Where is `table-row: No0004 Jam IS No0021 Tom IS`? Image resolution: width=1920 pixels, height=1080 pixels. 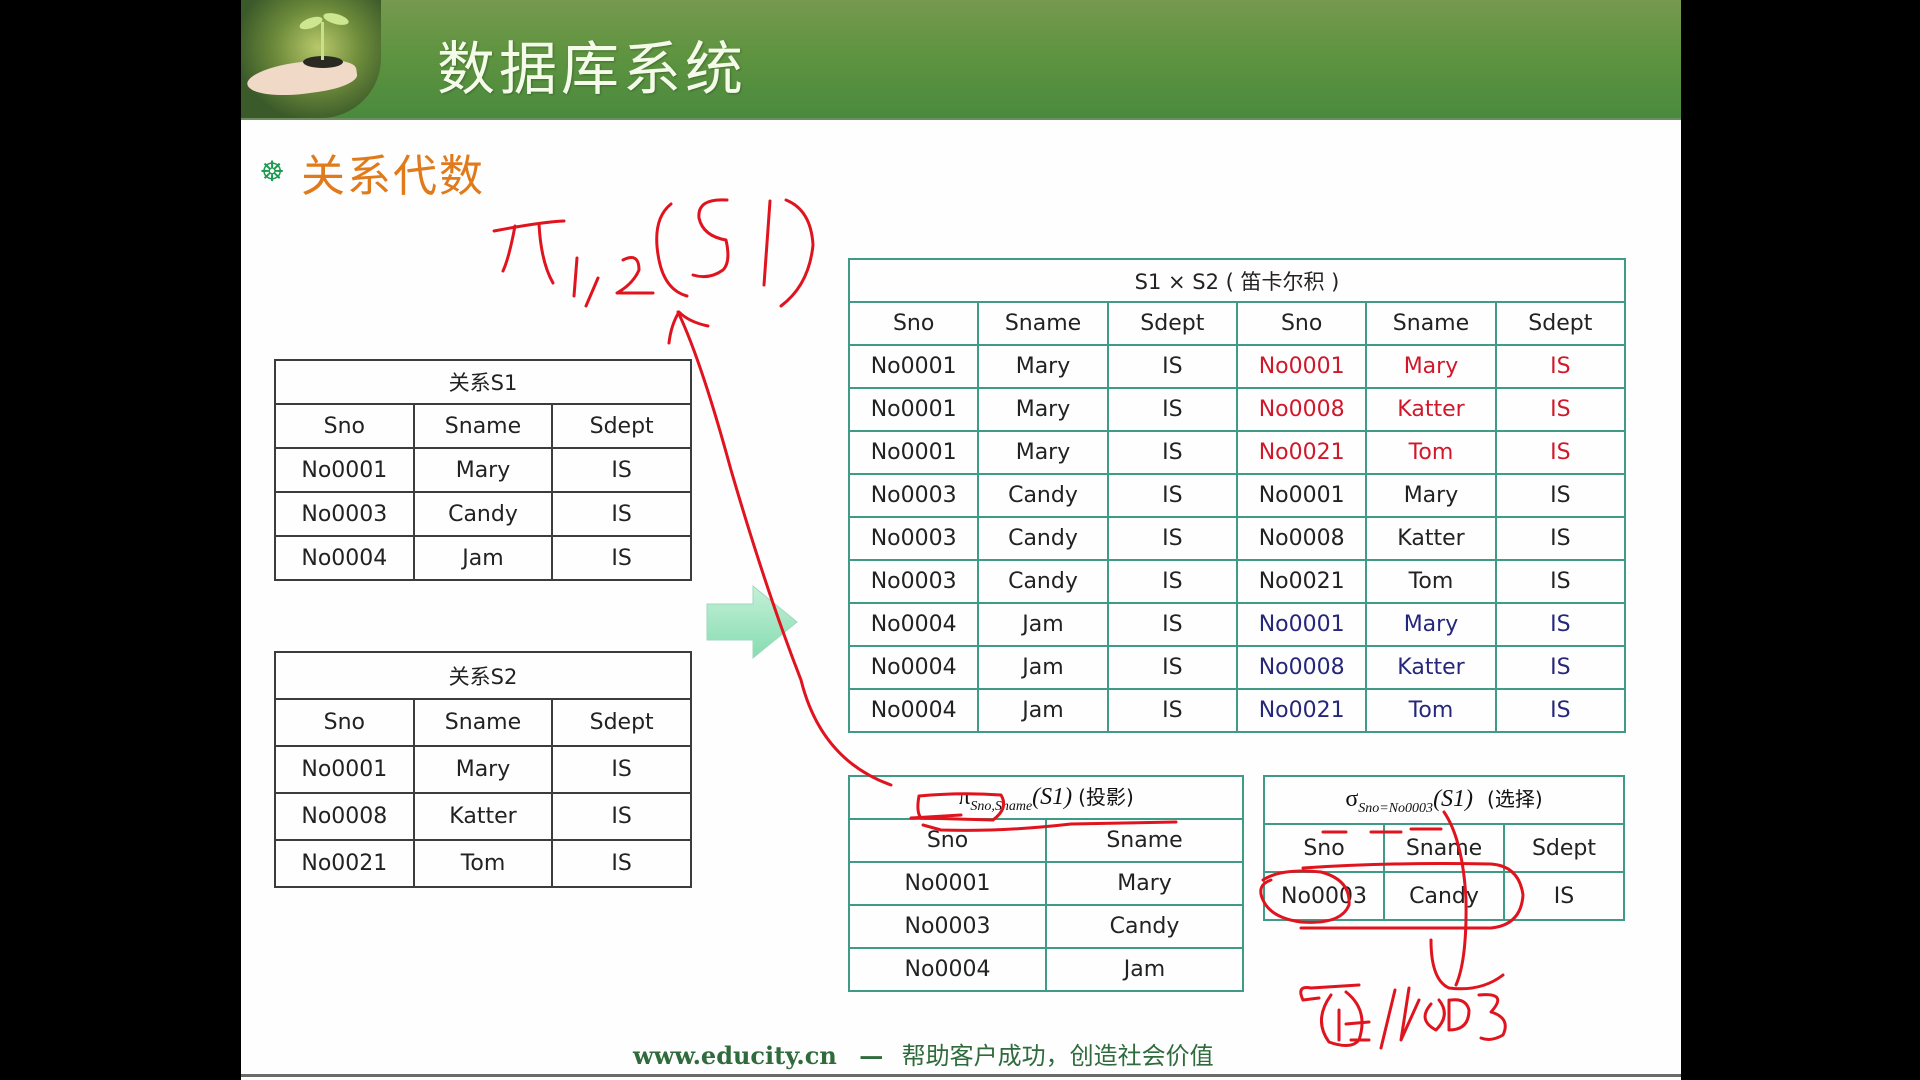 table-row: No0004 Jam IS No0021 Tom IS is located at coordinates (1237, 710).